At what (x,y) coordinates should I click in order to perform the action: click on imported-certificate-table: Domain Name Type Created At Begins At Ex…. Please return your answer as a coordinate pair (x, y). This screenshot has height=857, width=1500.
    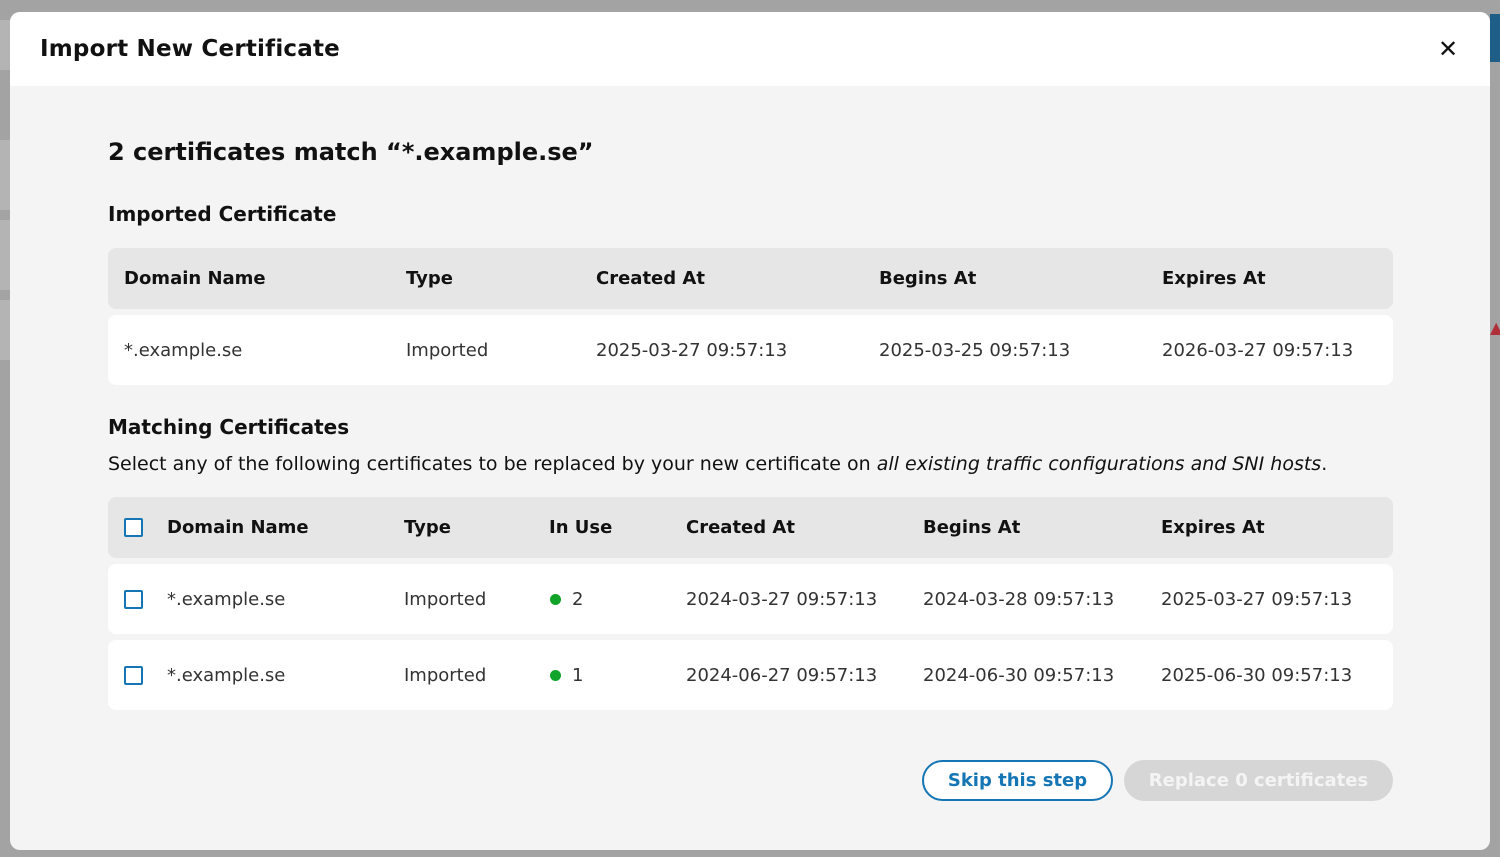
    Looking at the image, I should click on (750, 316).